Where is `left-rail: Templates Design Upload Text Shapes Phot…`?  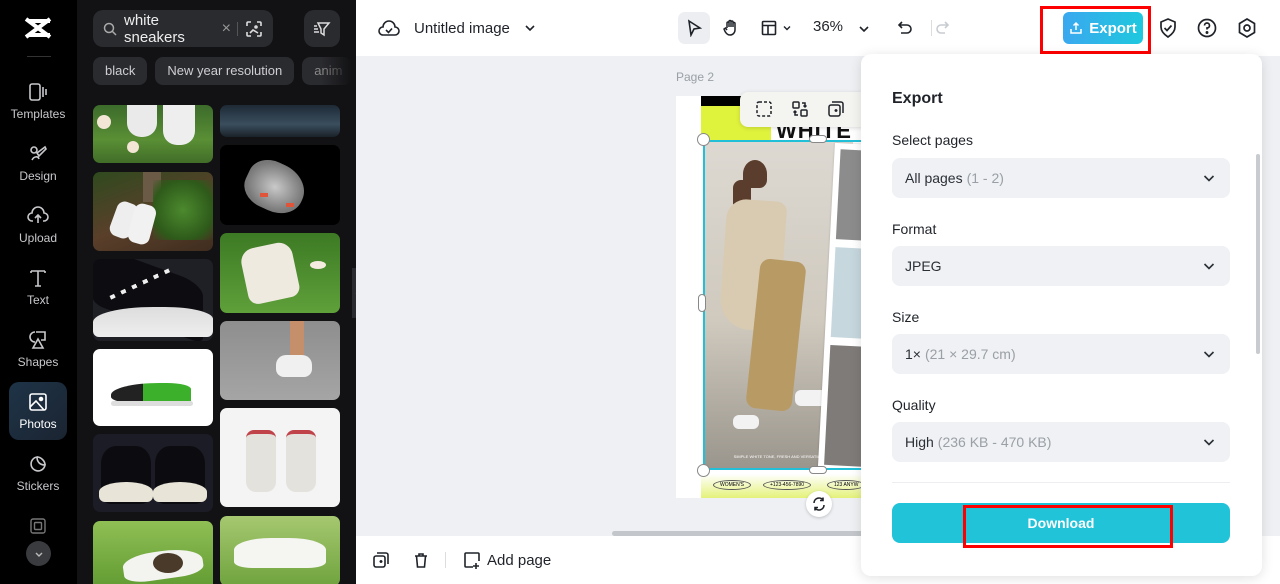
left-rail: Templates Design Upload Text Shapes Phot… is located at coordinates (38, 292).